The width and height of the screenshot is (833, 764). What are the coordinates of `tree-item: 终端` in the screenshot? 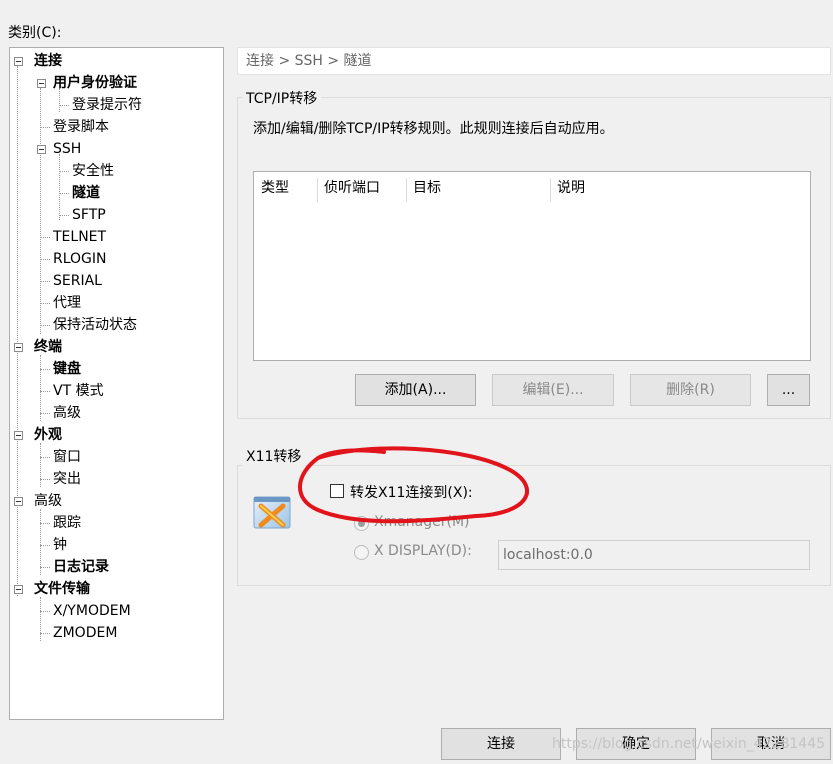 It's located at (48, 347).